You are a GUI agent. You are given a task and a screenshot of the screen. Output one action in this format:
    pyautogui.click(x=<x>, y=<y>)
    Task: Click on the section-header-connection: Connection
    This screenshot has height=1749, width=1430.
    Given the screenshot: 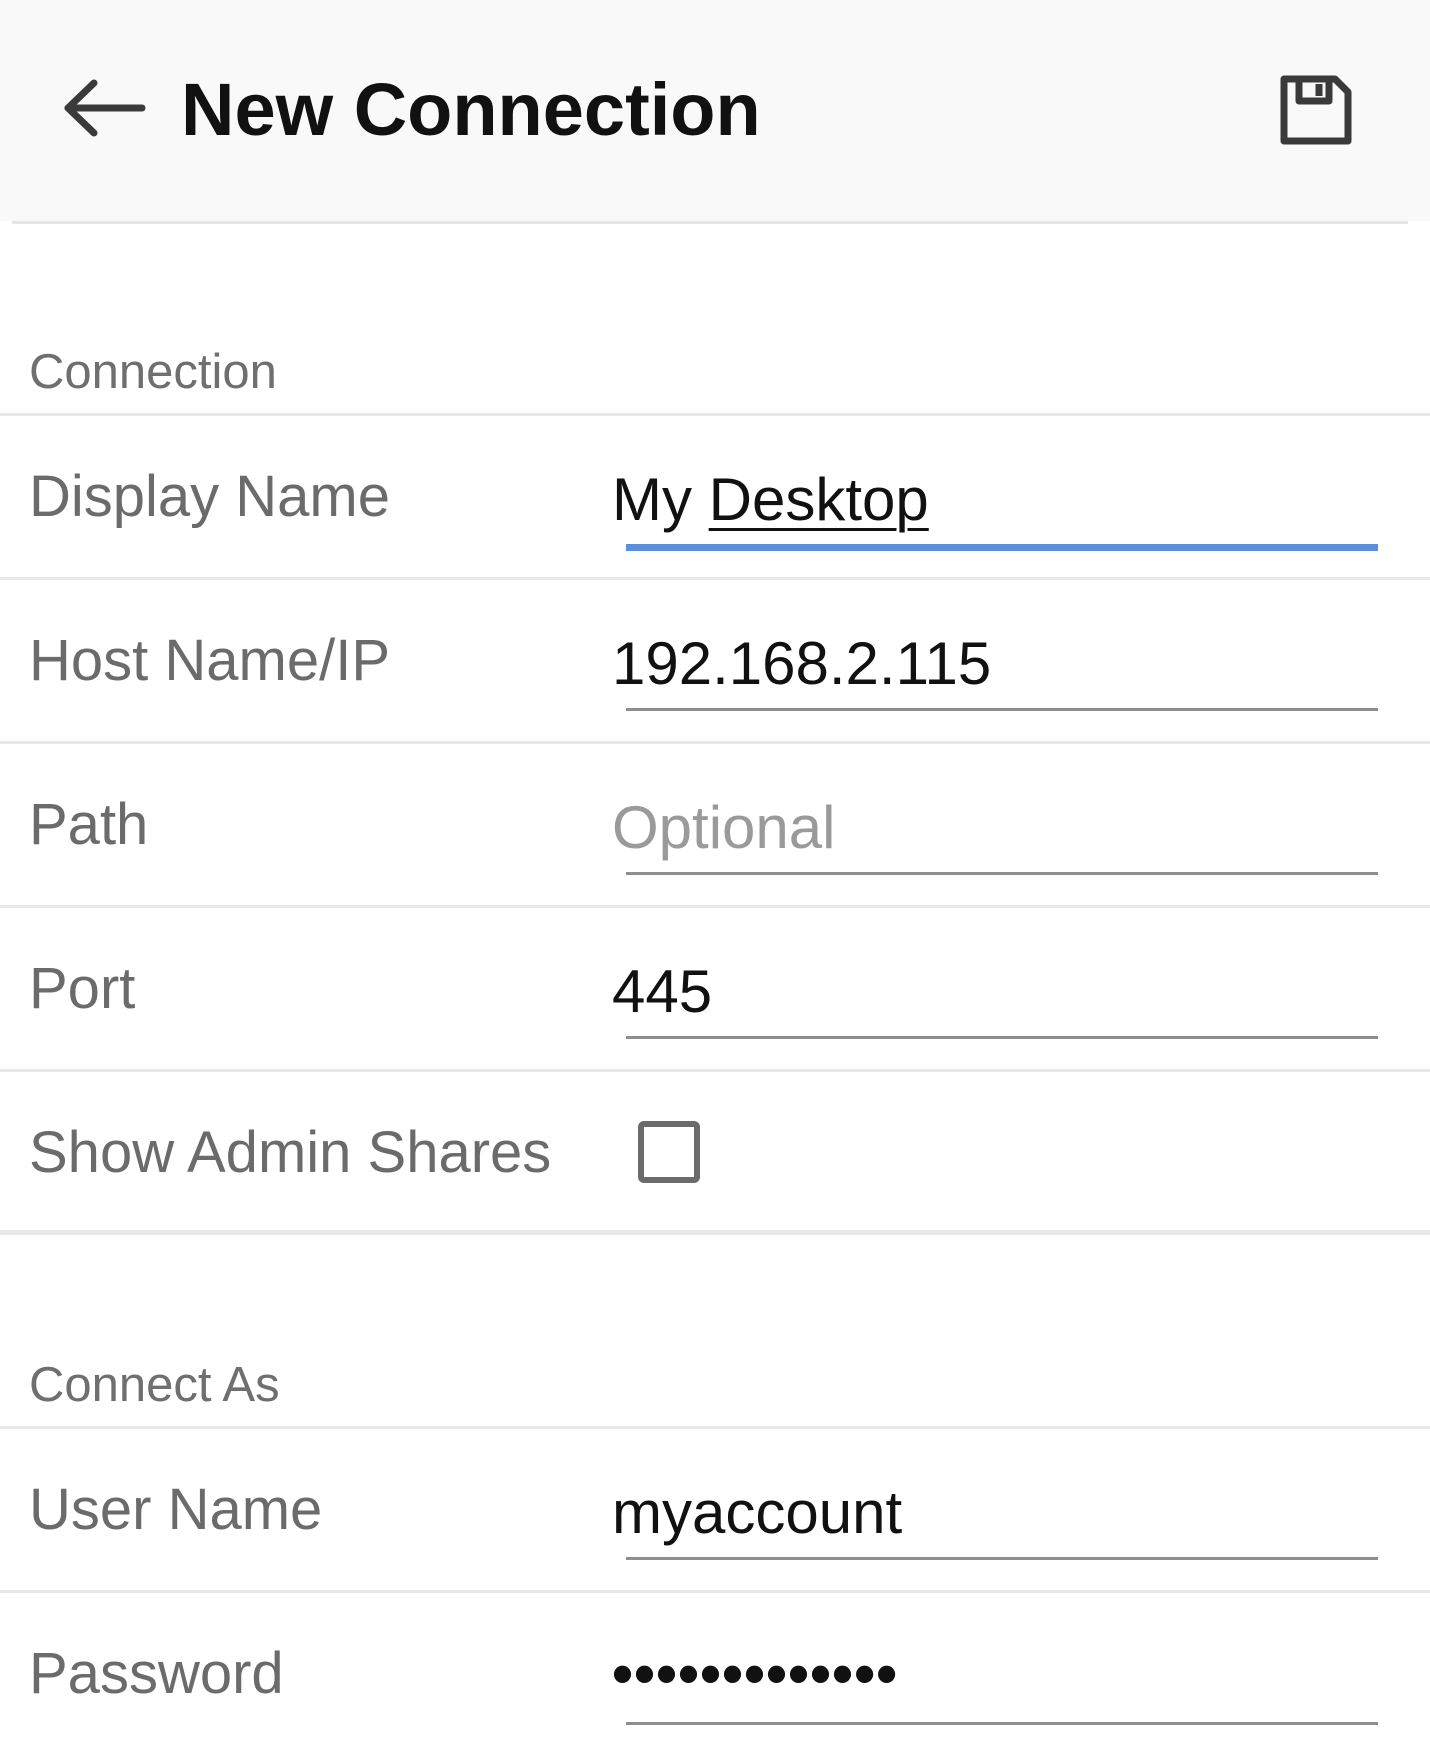 What is the action you would take?
    pyautogui.click(x=153, y=372)
    